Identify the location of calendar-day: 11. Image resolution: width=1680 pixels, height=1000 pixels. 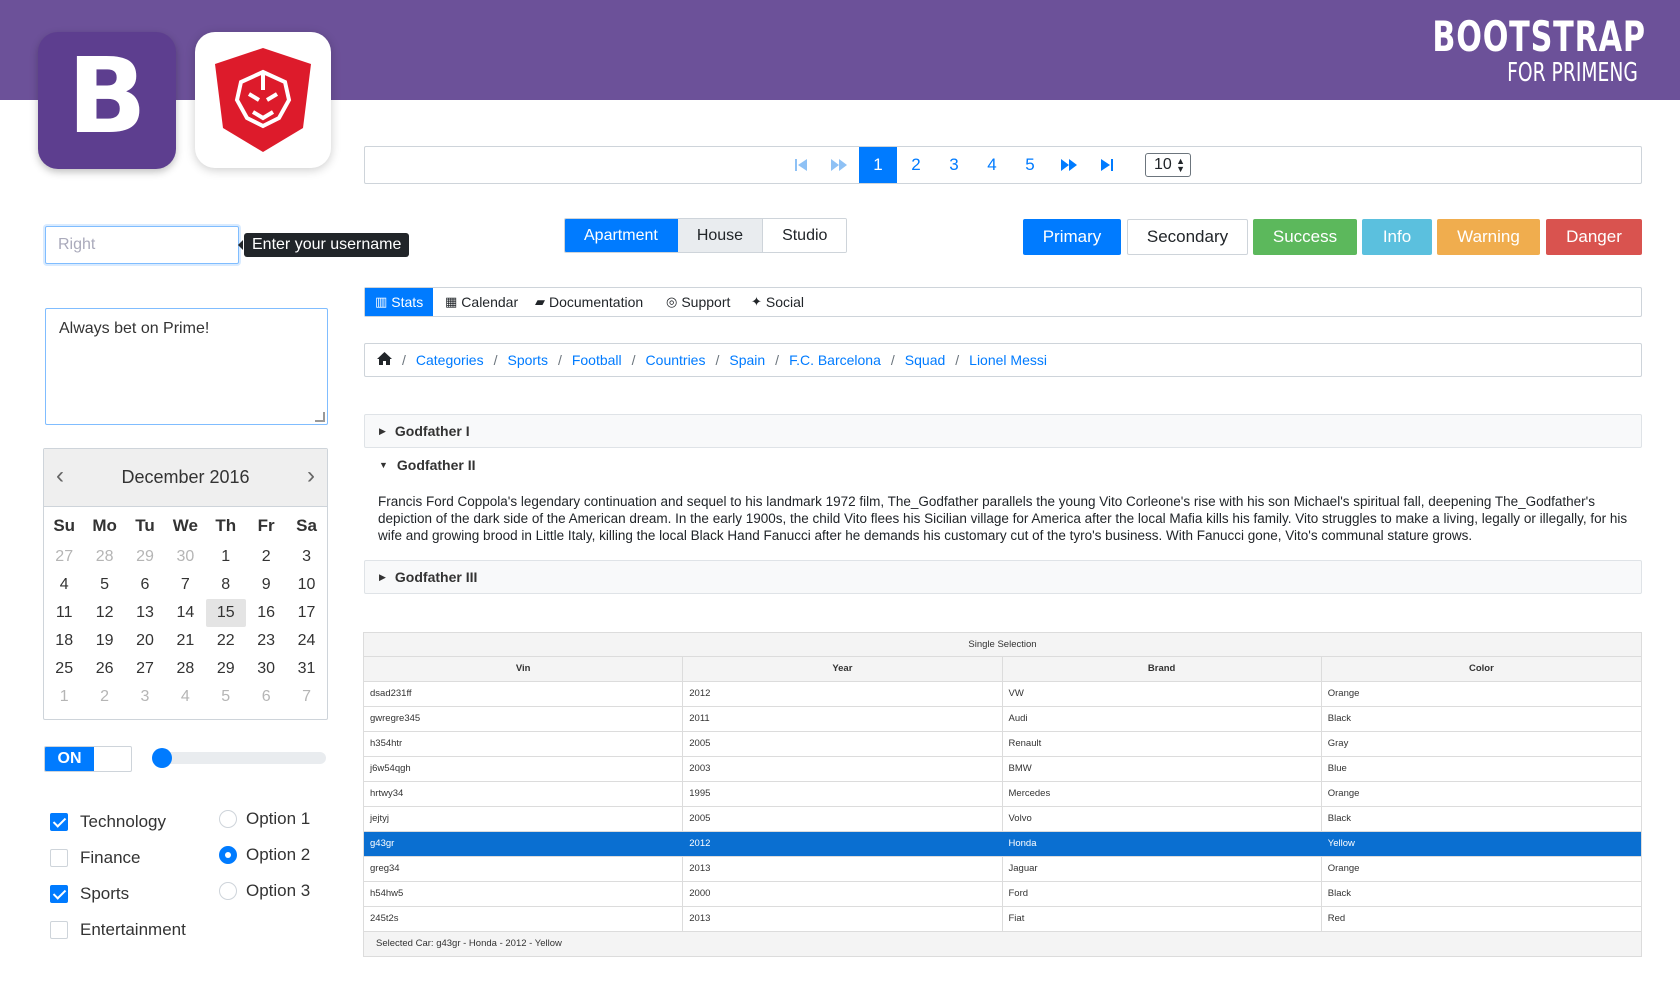
(64, 613).